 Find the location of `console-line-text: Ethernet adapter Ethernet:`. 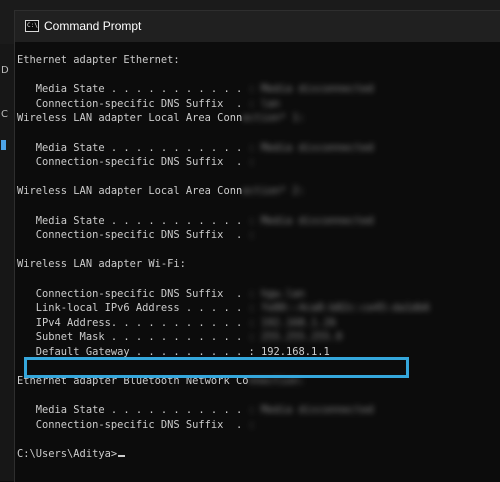

console-line-text: Ethernet adapter Ethernet: is located at coordinates (98, 60).